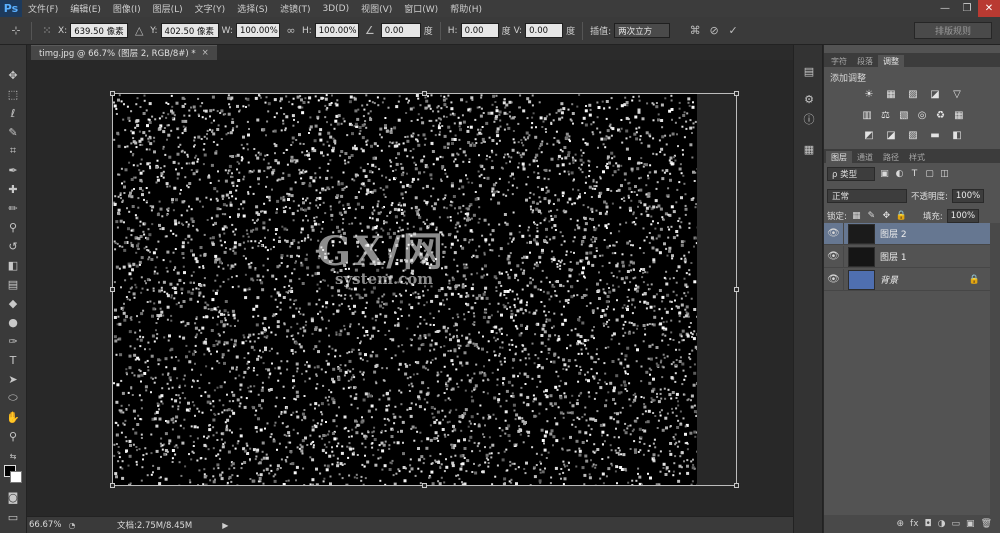 This screenshot has width=1000, height=533. What do you see at coordinates (907, 256) in the screenshot?
I see `layer-row: 👁 图层 1` at bounding box center [907, 256].